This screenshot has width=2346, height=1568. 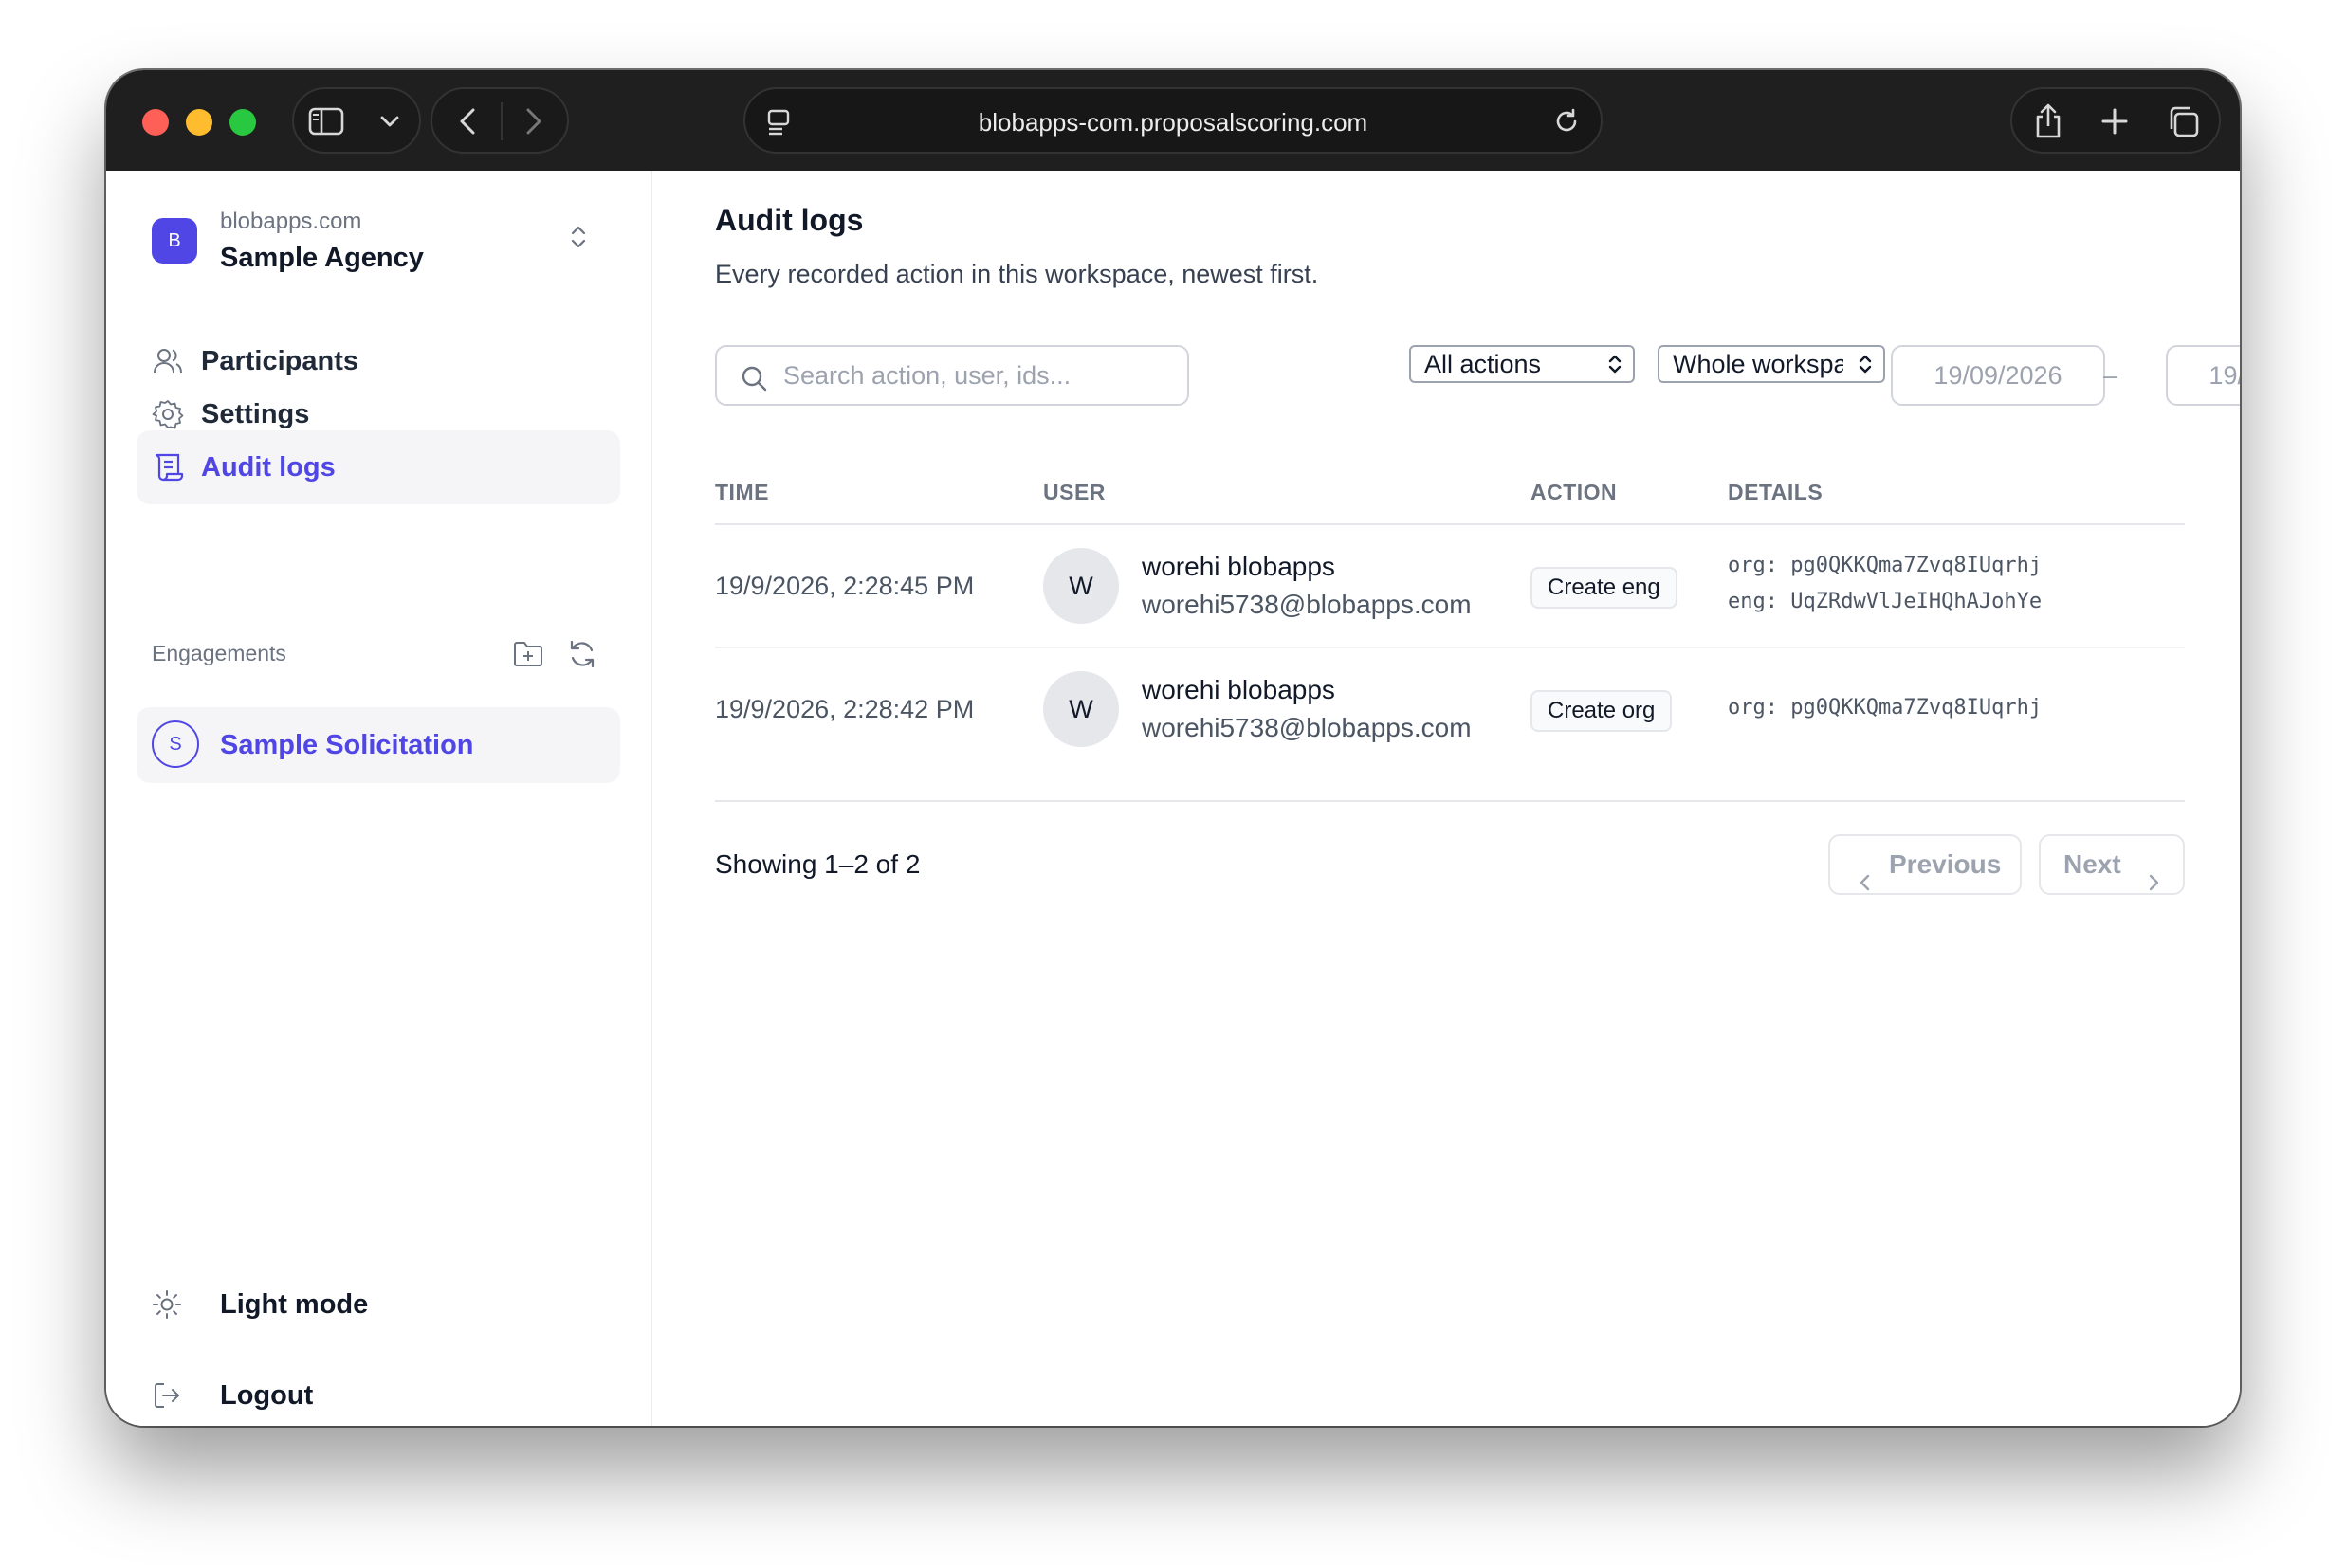 What do you see at coordinates (742, 492) in the screenshot?
I see `column-header-time: TIME` at bounding box center [742, 492].